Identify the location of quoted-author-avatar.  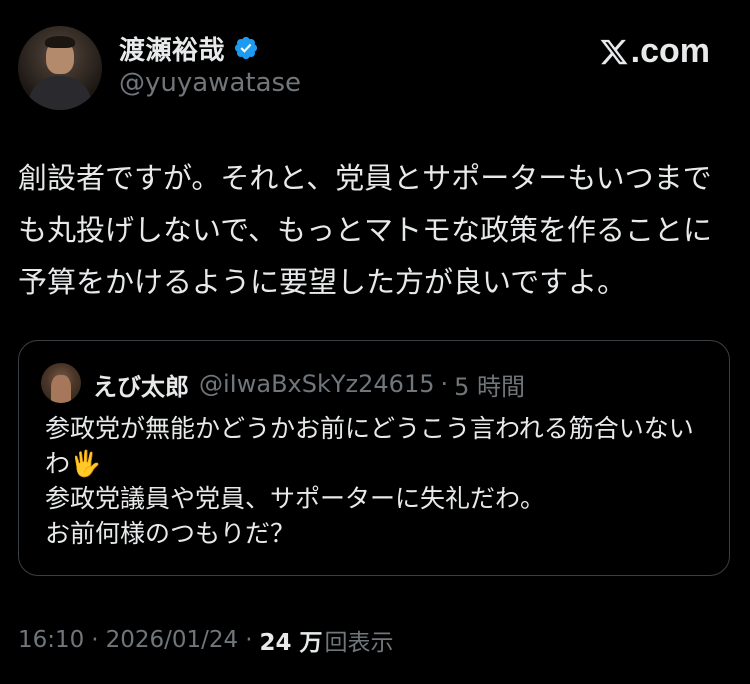
(61, 383).